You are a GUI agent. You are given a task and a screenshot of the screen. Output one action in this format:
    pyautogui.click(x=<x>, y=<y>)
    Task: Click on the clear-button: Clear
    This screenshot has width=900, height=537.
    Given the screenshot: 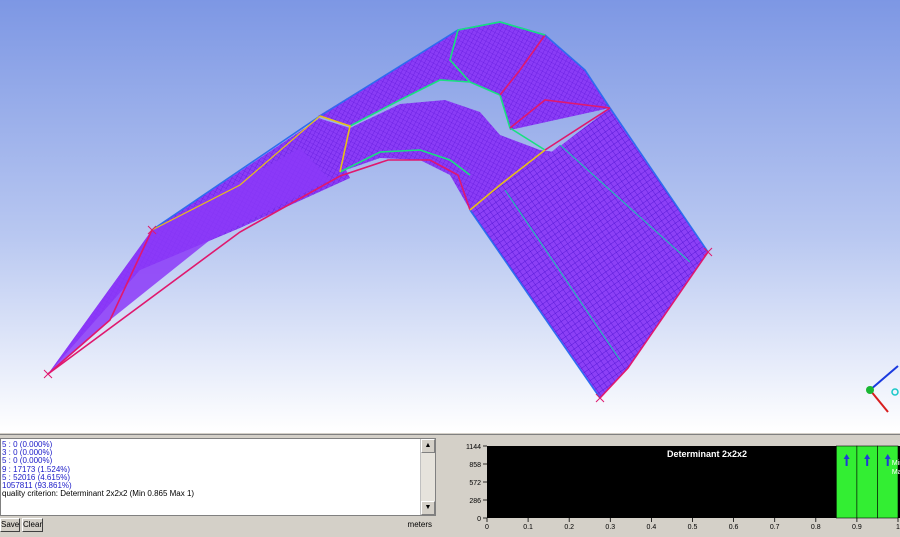 What is the action you would take?
    pyautogui.click(x=32, y=525)
    